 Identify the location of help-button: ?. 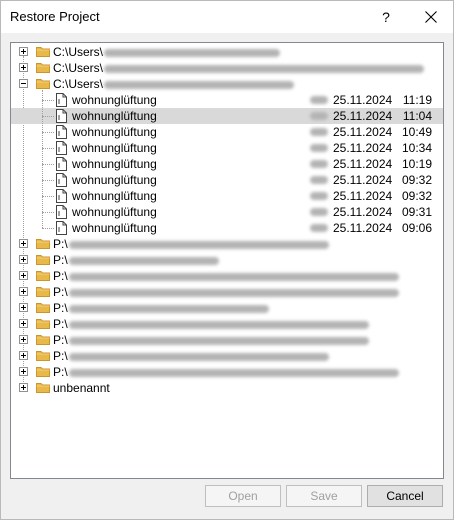
(386, 17).